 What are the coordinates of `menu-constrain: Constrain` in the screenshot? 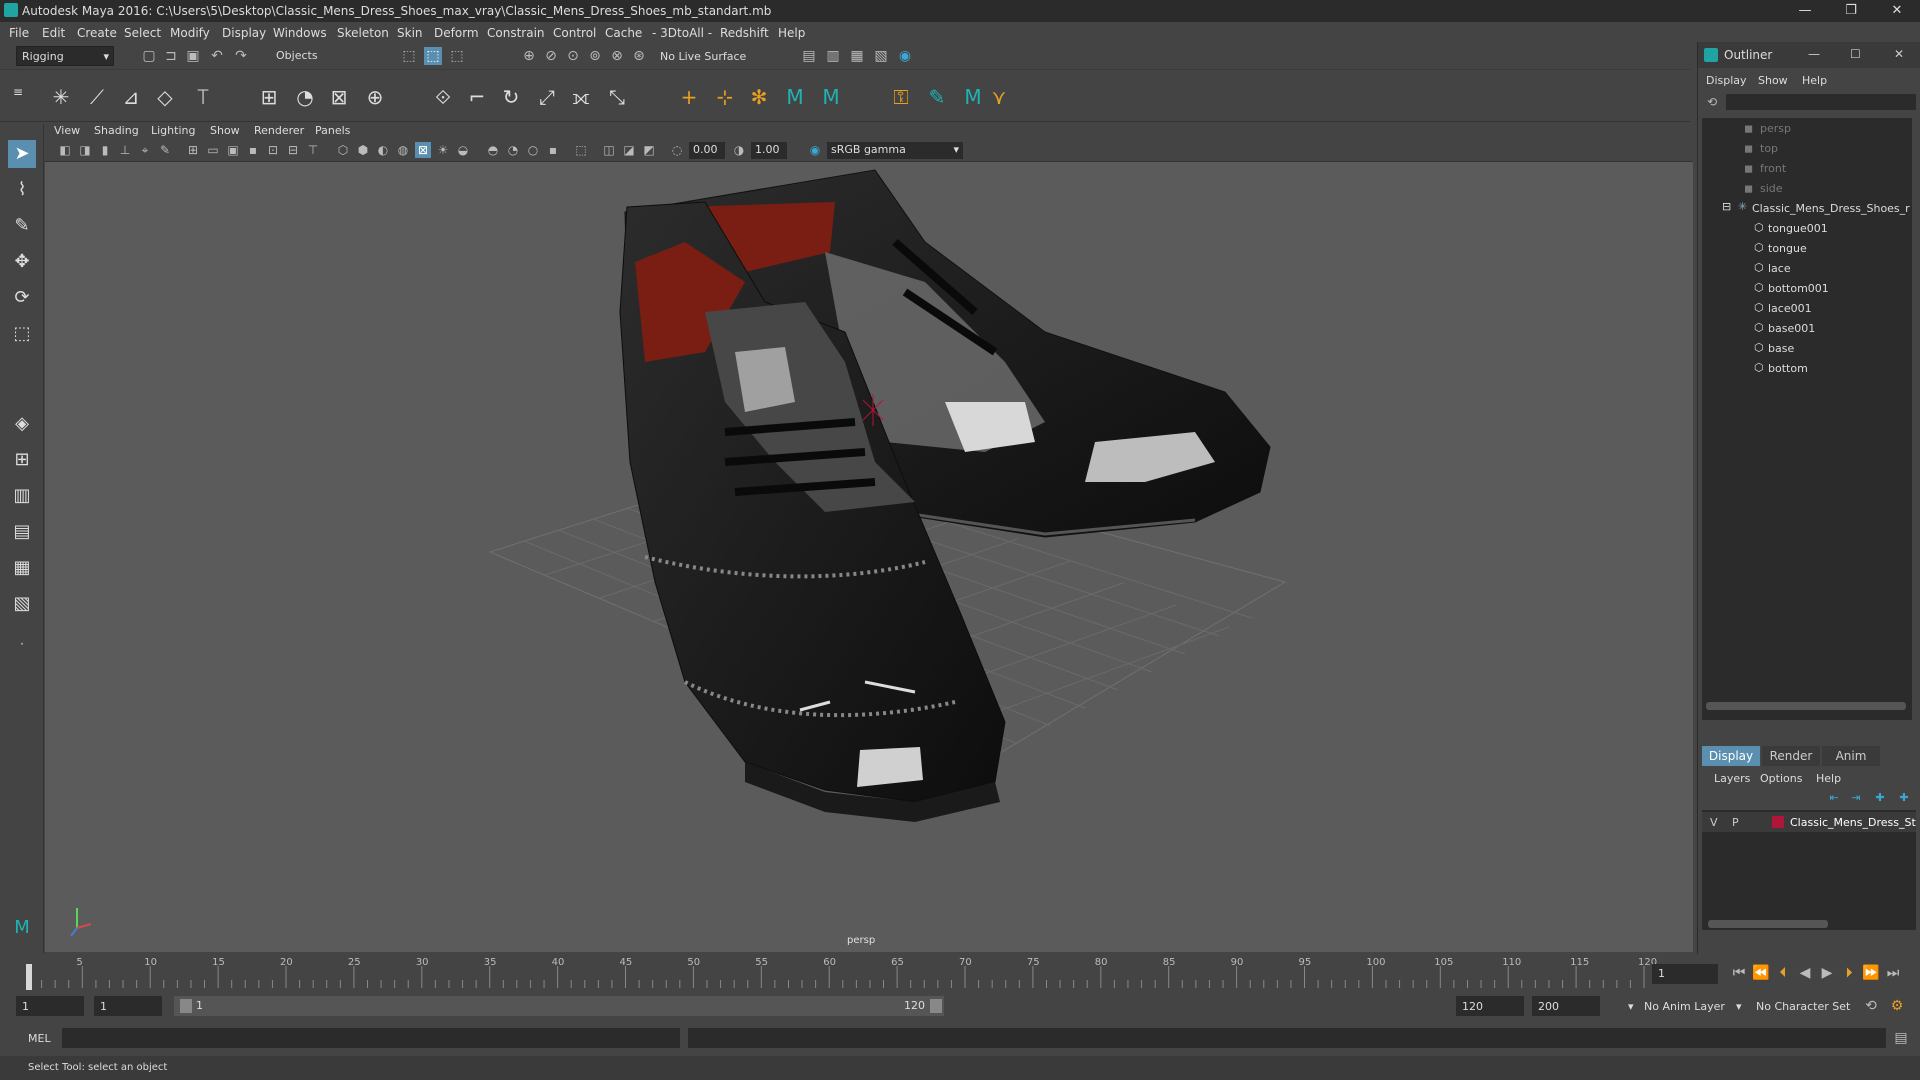 It's located at (516, 33).